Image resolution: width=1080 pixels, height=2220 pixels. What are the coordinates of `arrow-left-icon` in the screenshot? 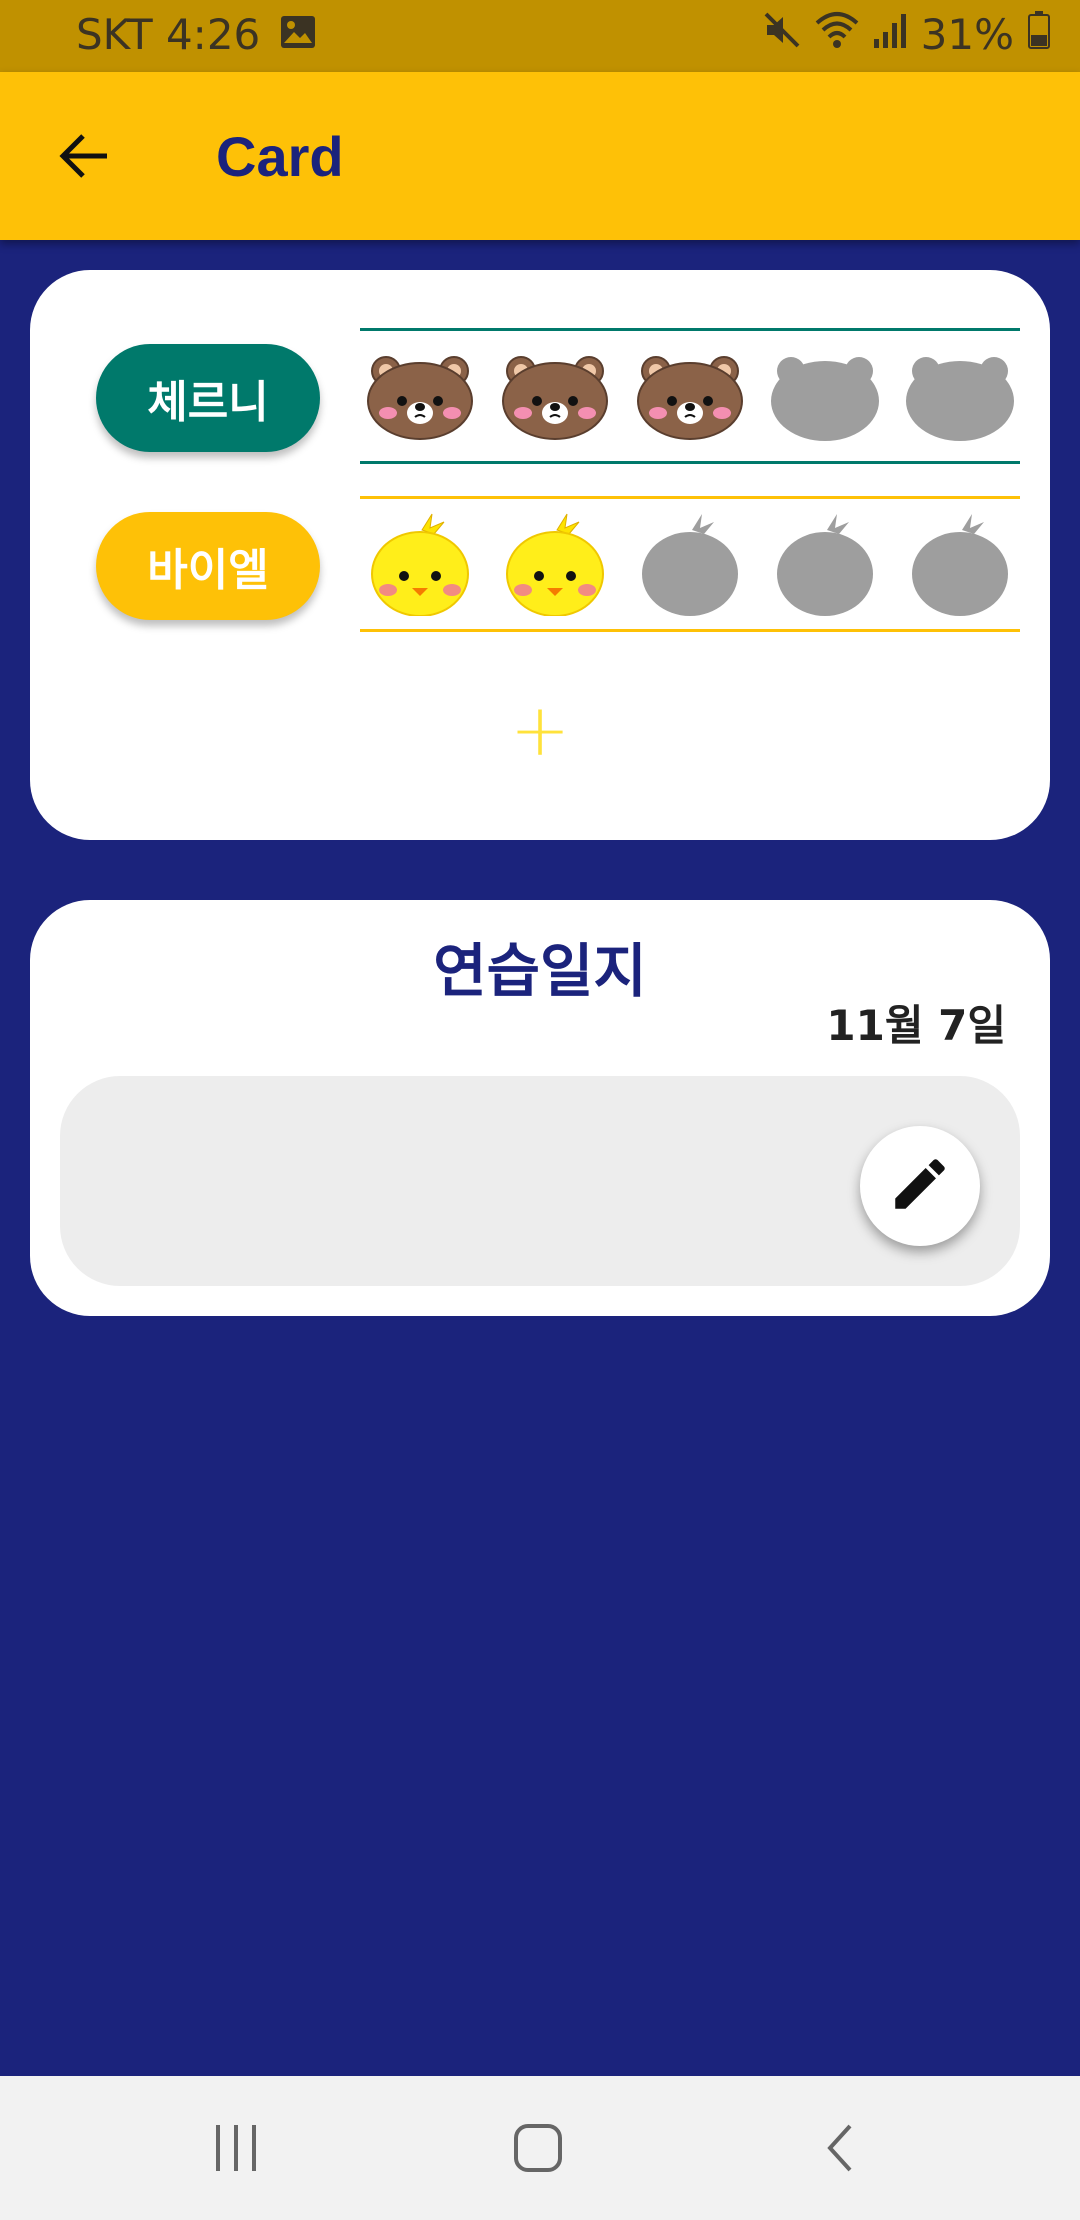 It's located at (84, 156).